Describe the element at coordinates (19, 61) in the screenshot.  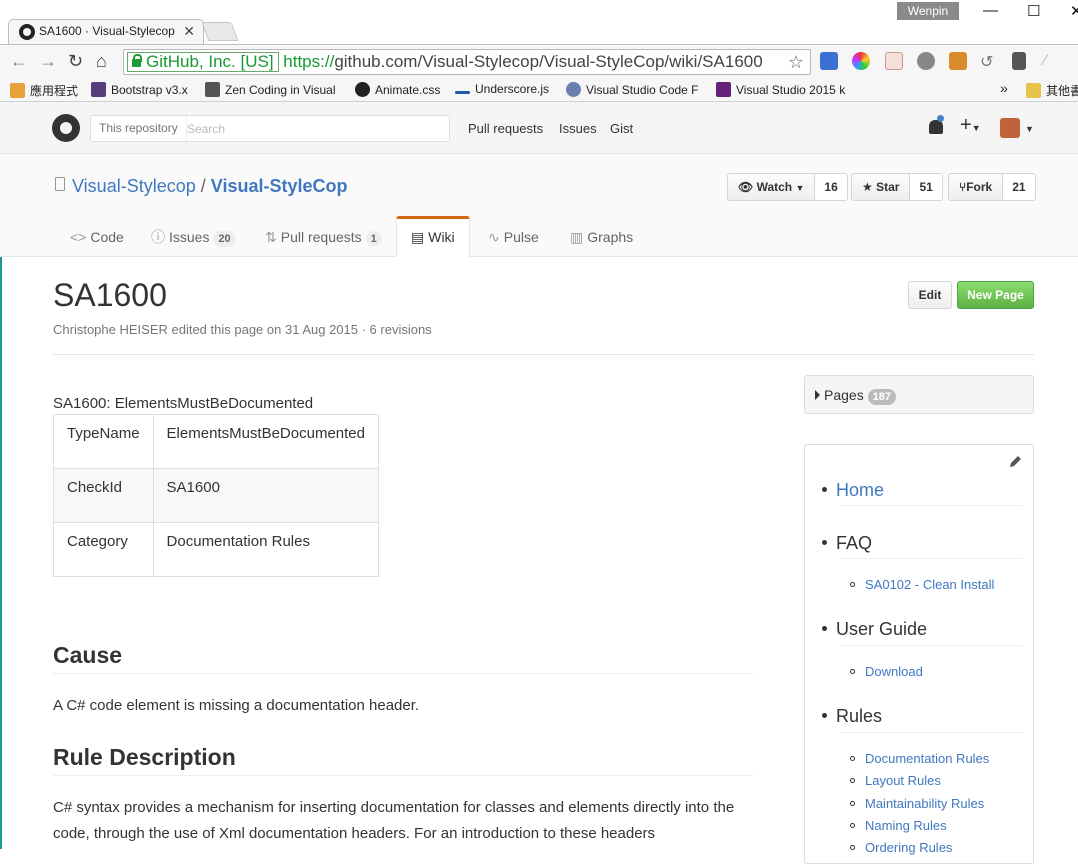
I see `back-arrow-icon: ←` at that location.